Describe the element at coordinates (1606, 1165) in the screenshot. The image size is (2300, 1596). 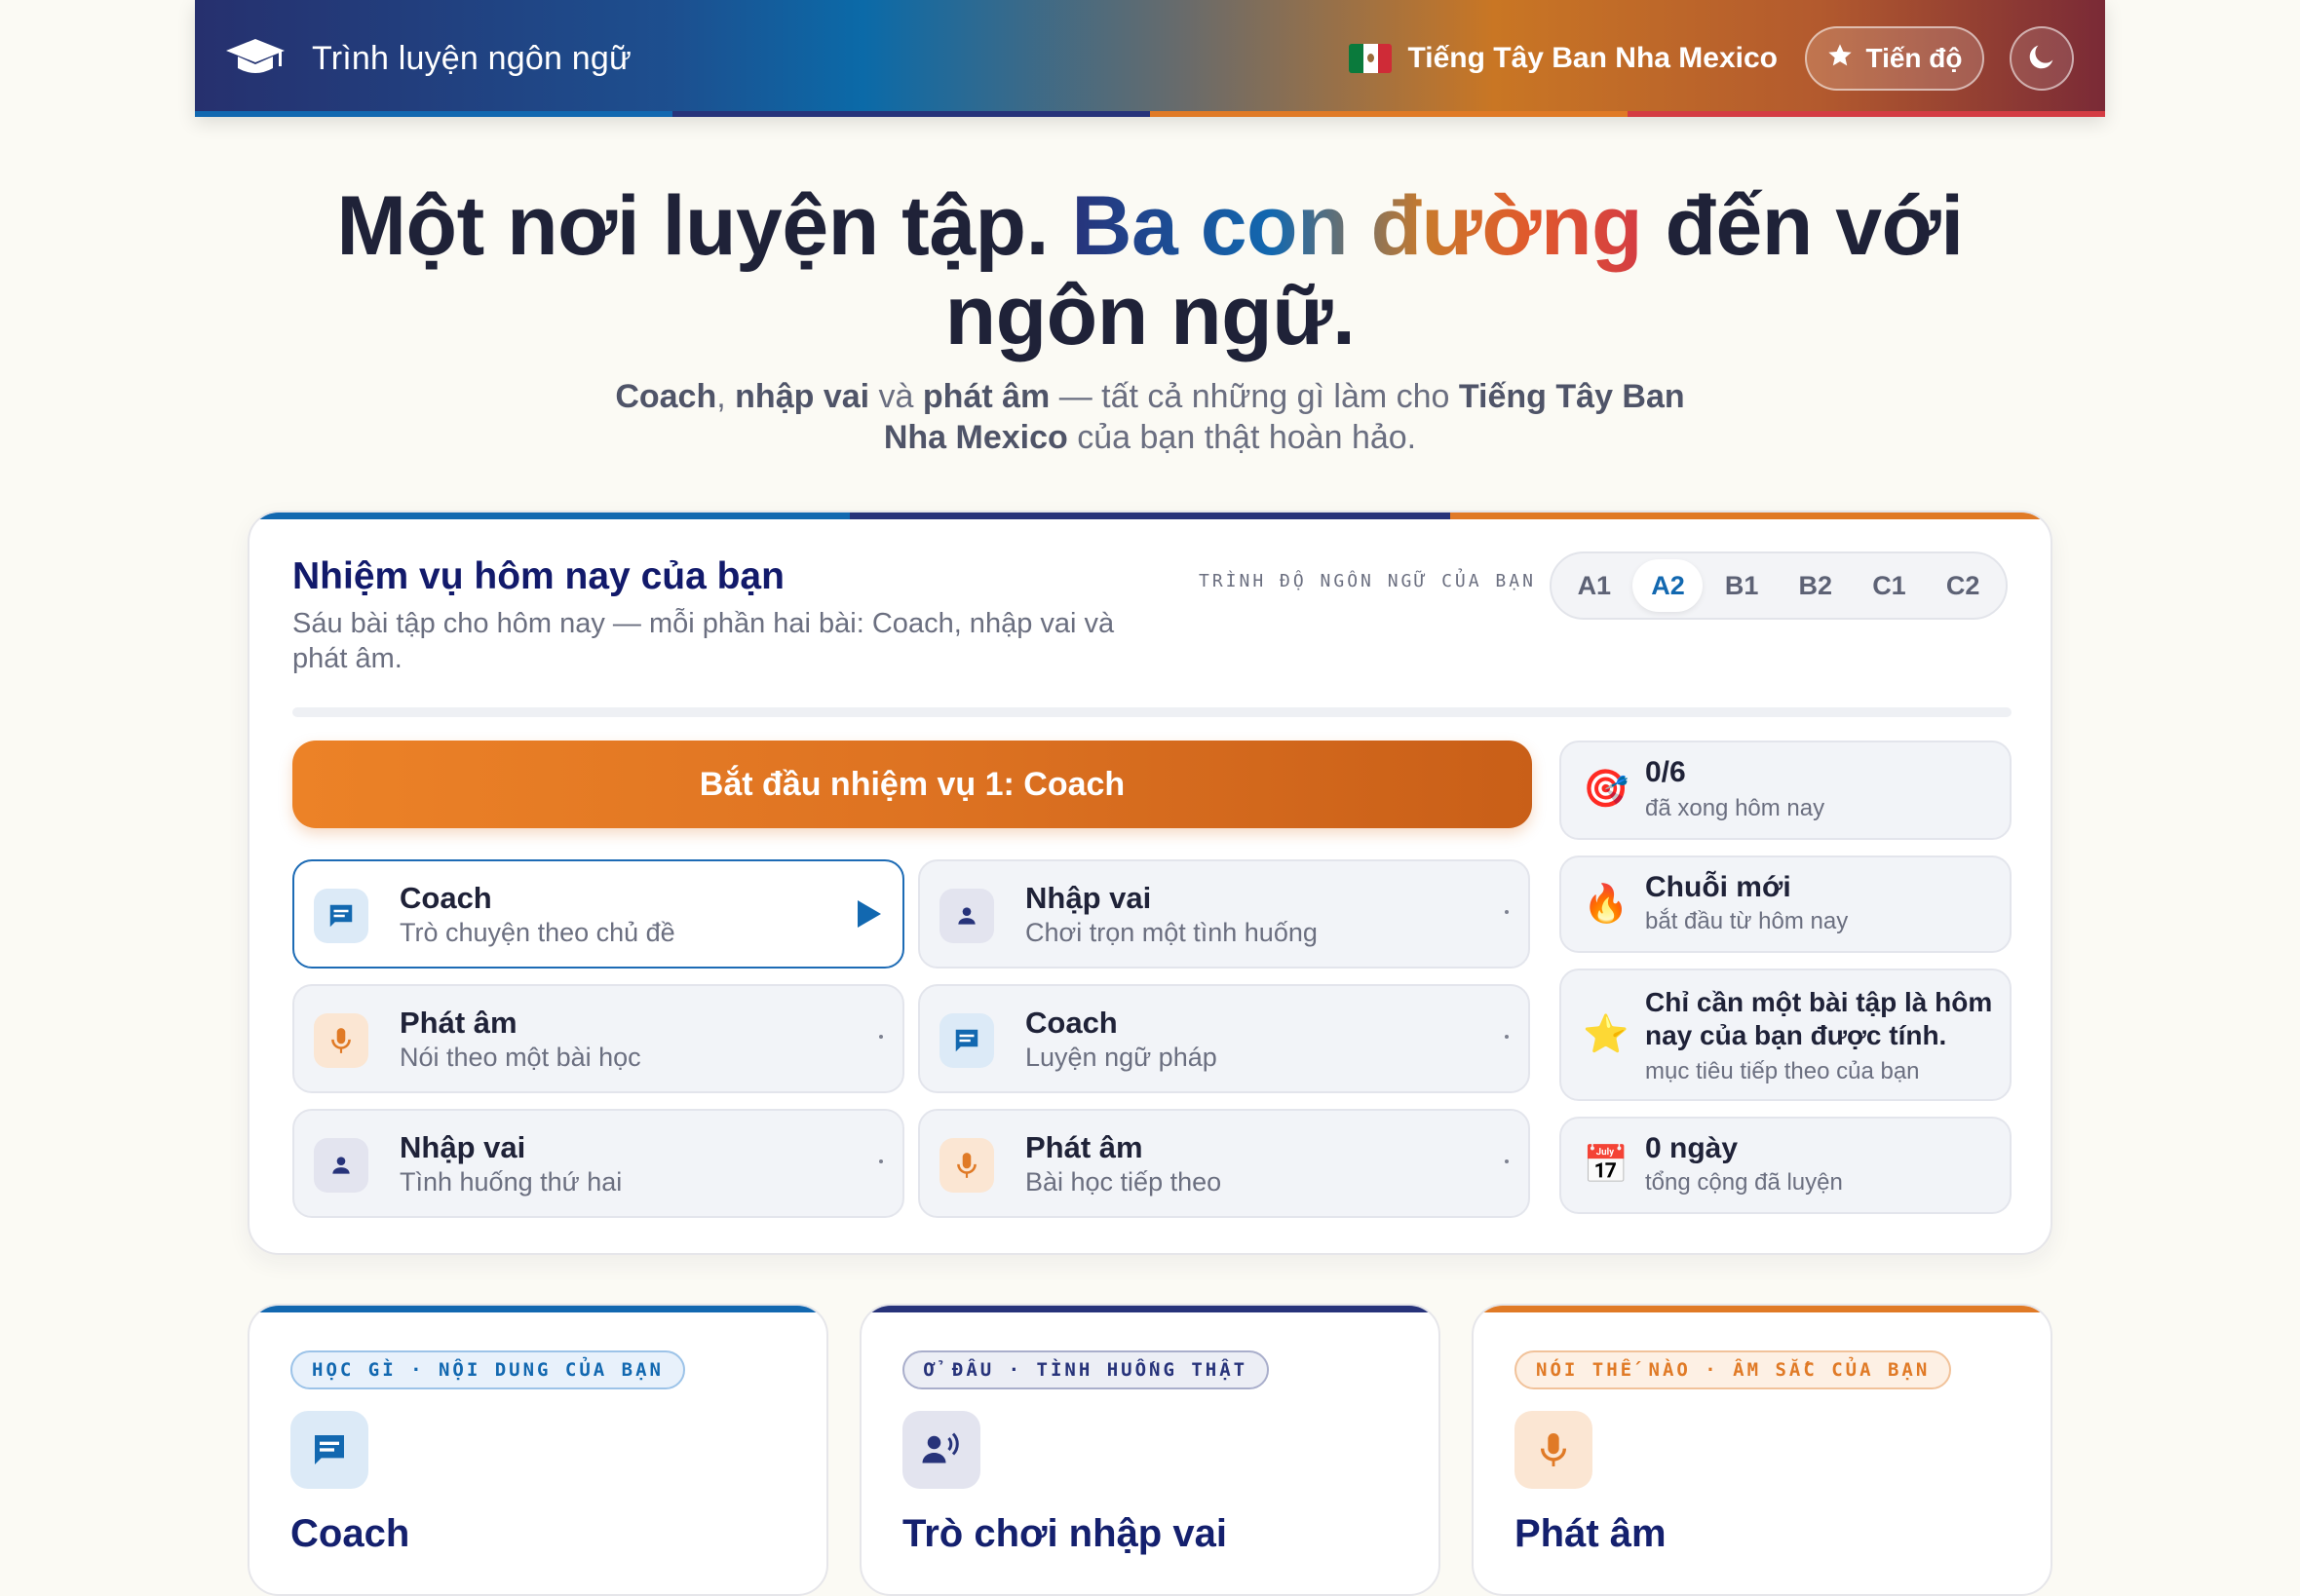
I see `calendar-icon: 📅` at that location.